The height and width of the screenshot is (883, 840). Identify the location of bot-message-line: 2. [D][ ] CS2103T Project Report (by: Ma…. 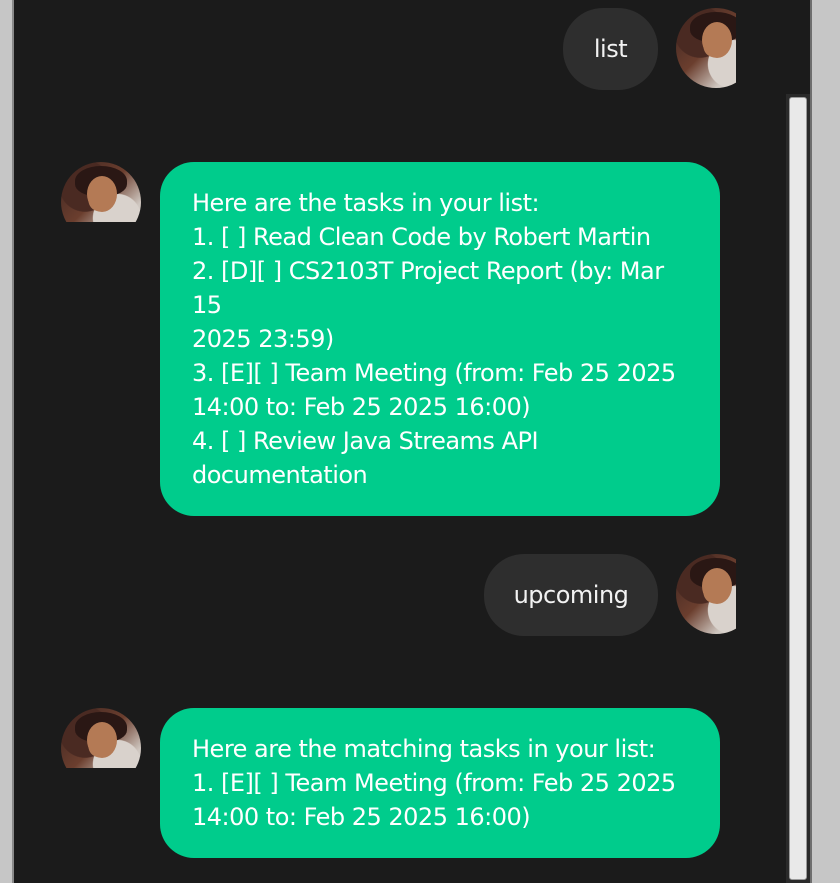
(428, 288).